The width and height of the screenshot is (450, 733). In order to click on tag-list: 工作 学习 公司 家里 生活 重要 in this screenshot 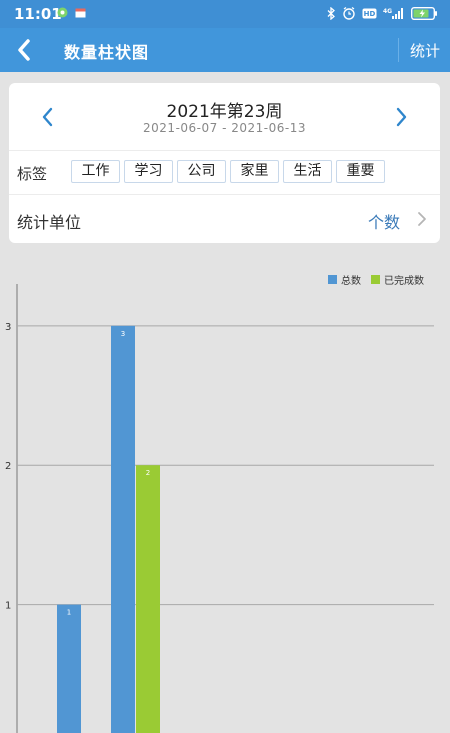, I will do `click(228, 171)`.